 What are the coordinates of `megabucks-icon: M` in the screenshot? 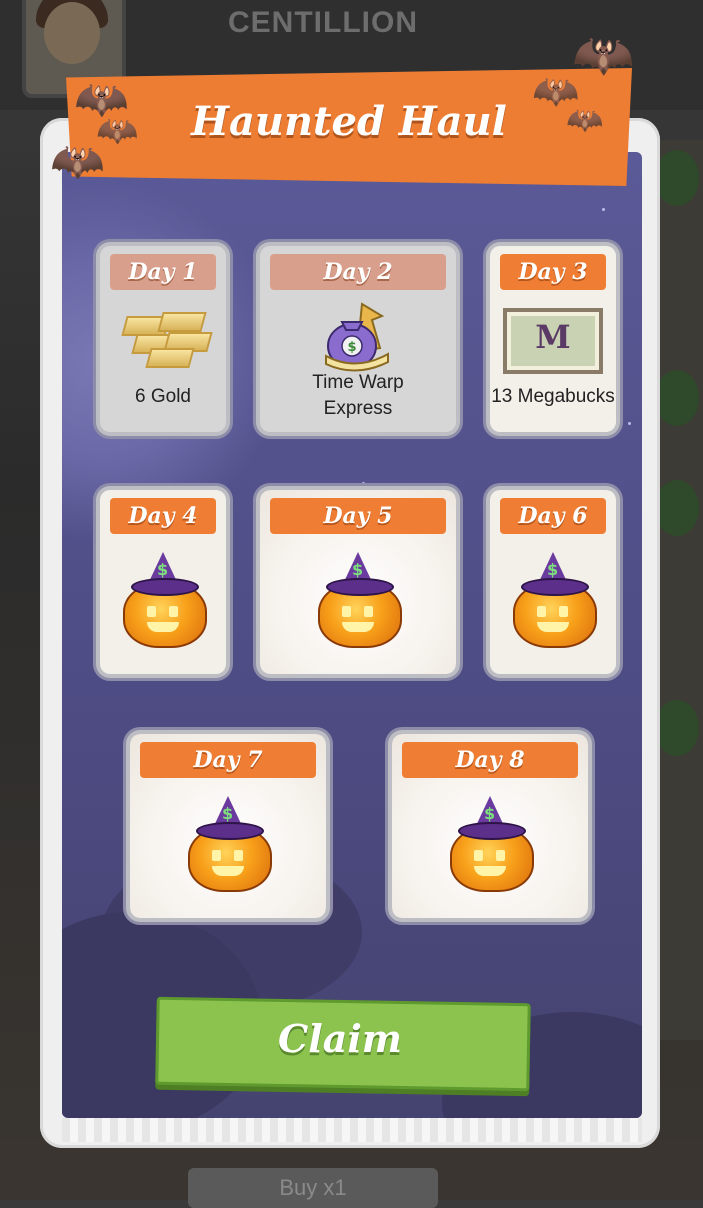 It's located at (553, 341).